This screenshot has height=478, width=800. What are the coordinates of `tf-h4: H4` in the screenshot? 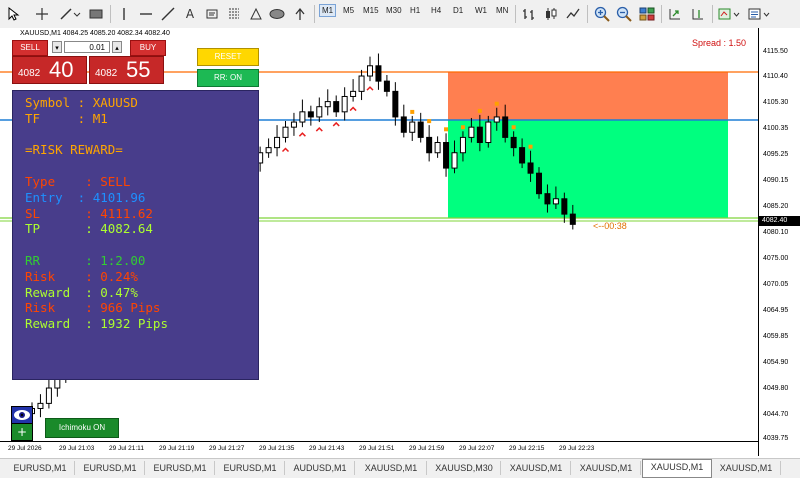 It's located at (436, 10).